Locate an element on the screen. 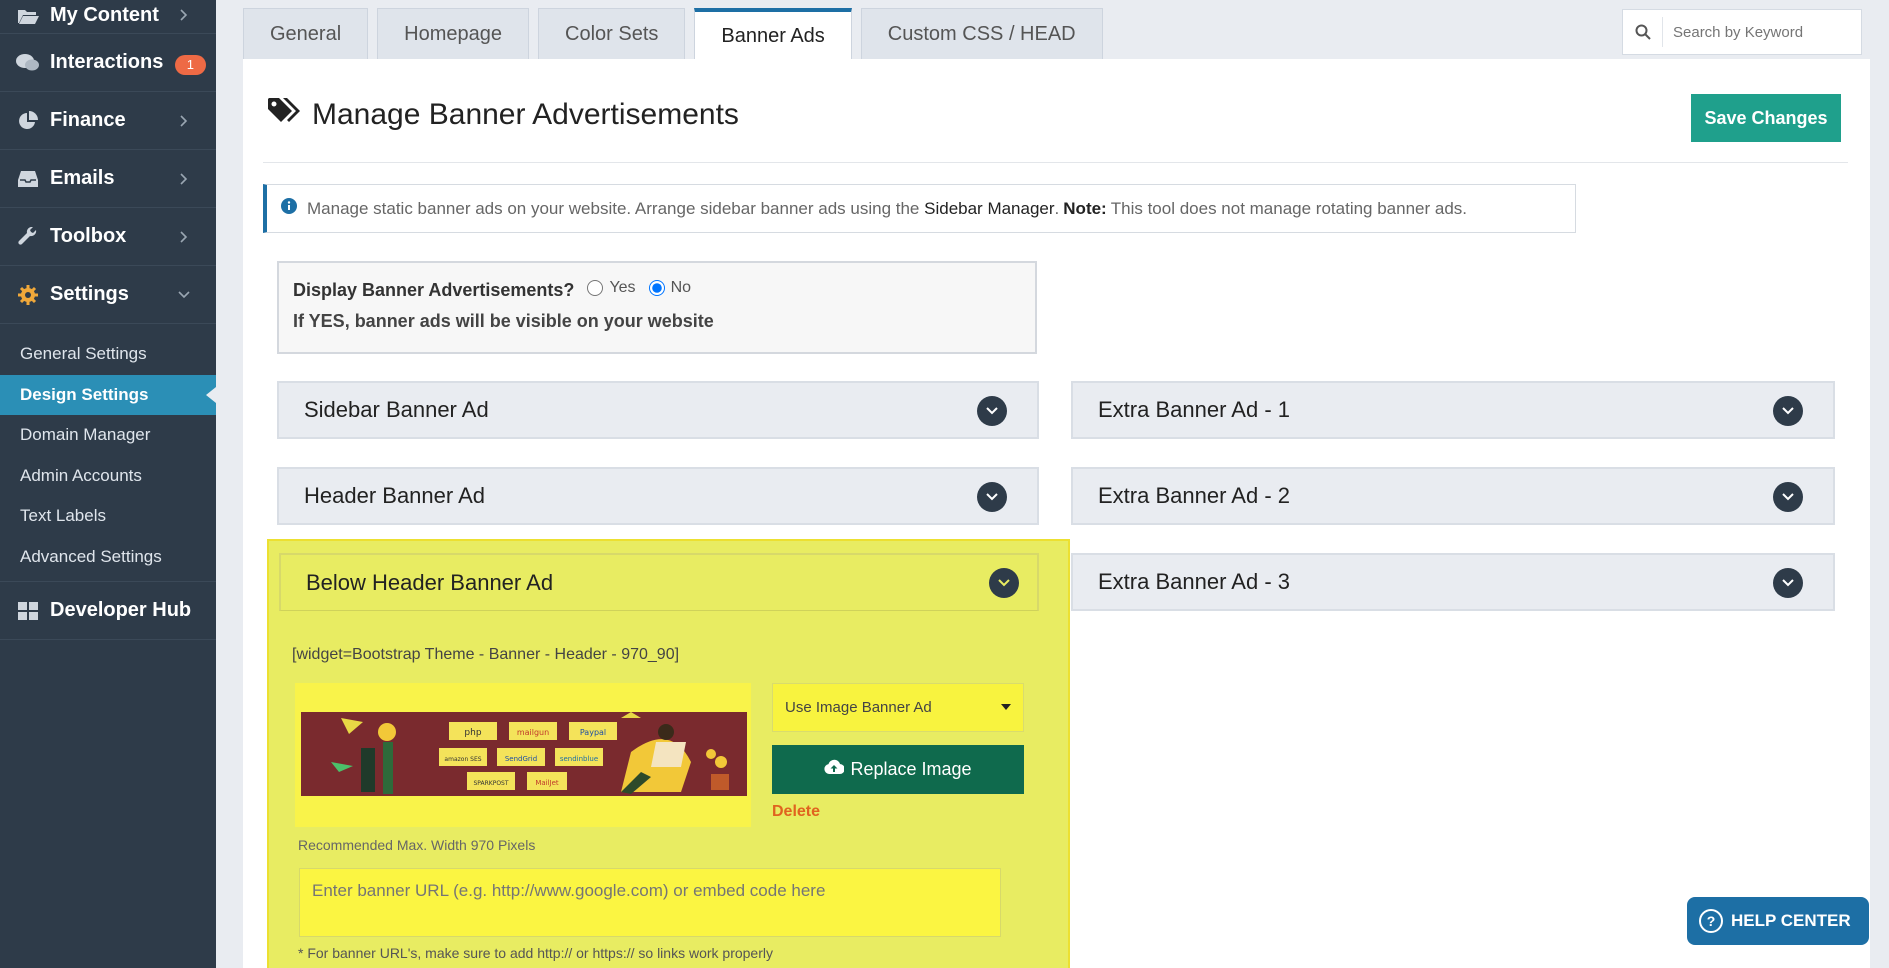 The width and height of the screenshot is (1889, 968). accordion-sidebar-banner-ad: Sidebar Banner Ad is located at coordinates (658, 410).